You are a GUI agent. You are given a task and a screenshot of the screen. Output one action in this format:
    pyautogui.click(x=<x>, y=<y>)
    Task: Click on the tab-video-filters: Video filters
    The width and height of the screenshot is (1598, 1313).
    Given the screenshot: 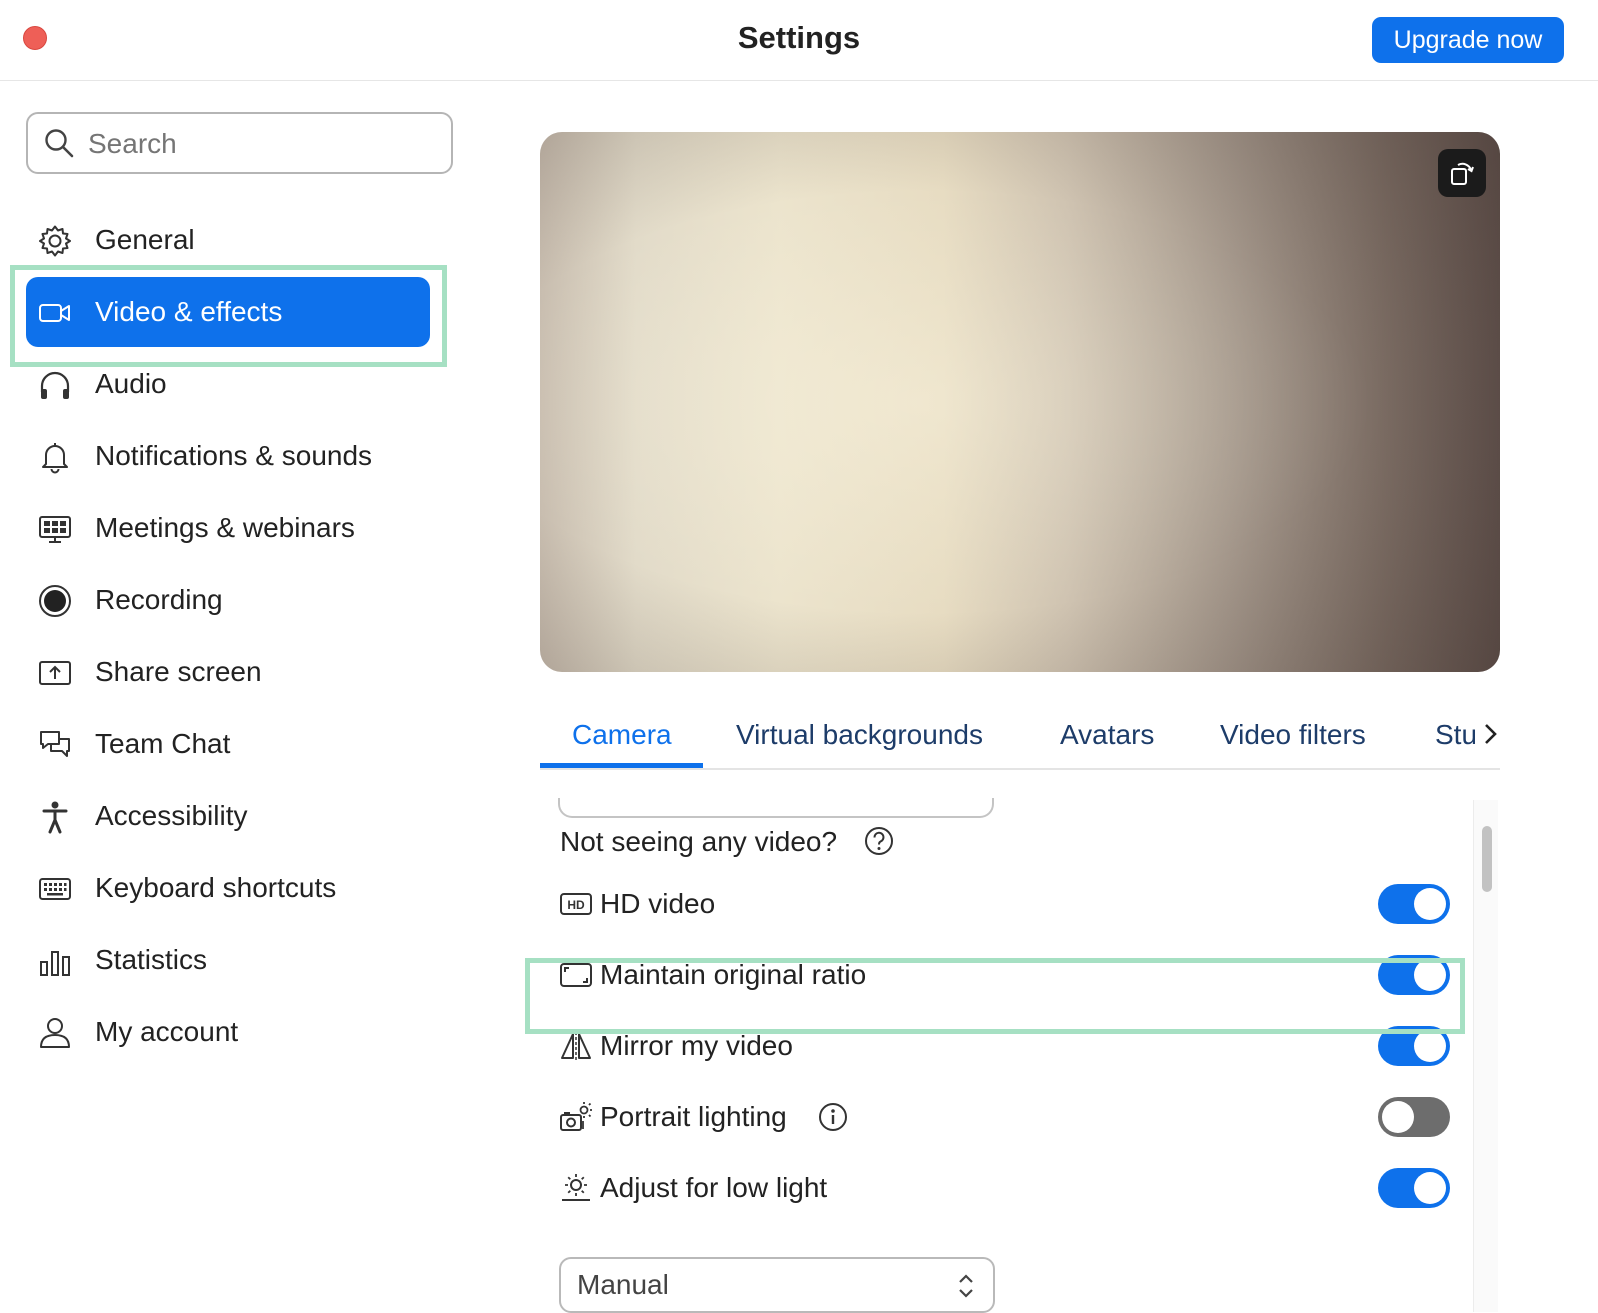 What is the action you would take?
    pyautogui.click(x=1293, y=734)
    